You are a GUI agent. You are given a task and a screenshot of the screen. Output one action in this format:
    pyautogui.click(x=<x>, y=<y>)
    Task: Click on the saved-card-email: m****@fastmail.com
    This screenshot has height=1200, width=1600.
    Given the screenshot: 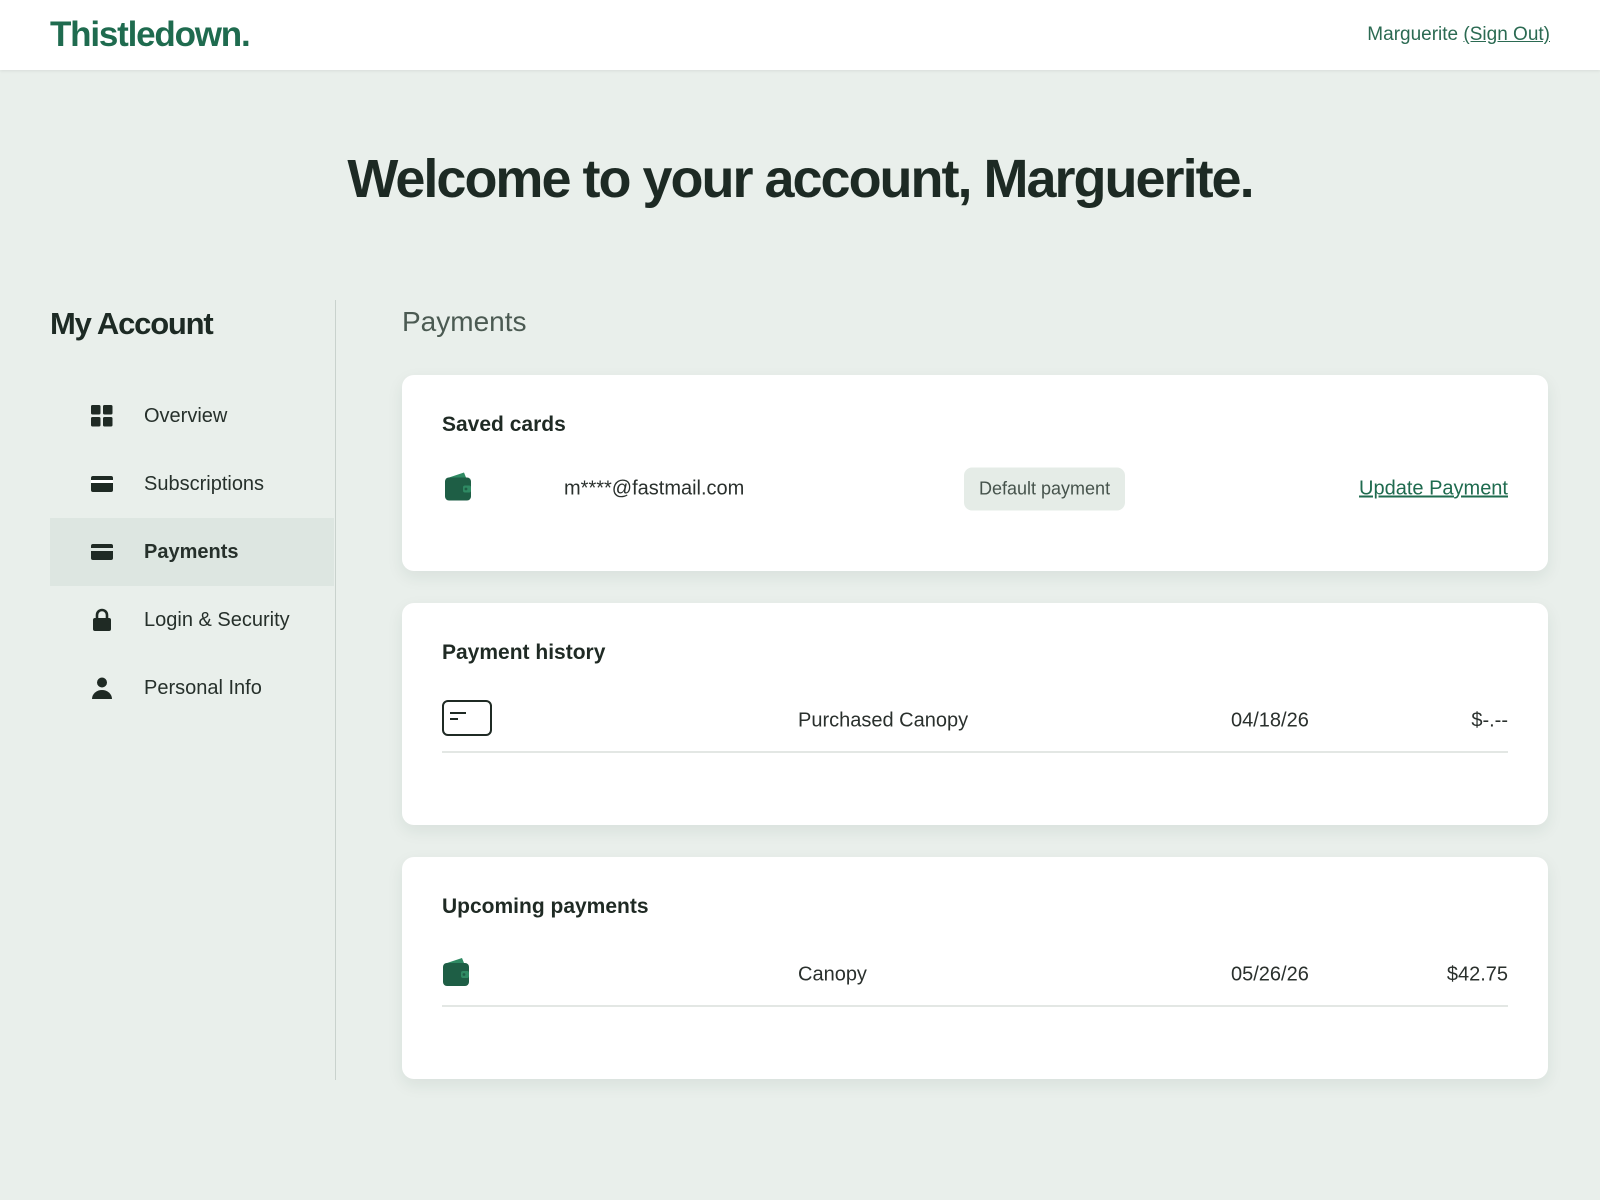 What is the action you would take?
    pyautogui.click(x=654, y=488)
    